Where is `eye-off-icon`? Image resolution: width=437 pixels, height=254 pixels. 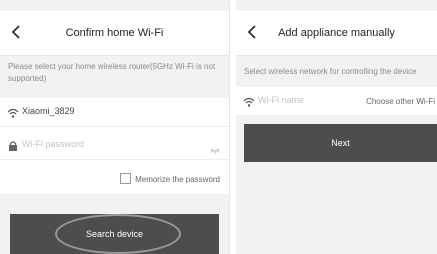
eye-off-icon is located at coordinates (215, 147).